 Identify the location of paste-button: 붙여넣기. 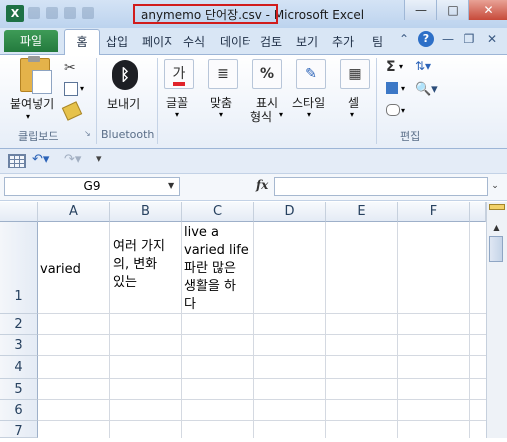
(32, 103).